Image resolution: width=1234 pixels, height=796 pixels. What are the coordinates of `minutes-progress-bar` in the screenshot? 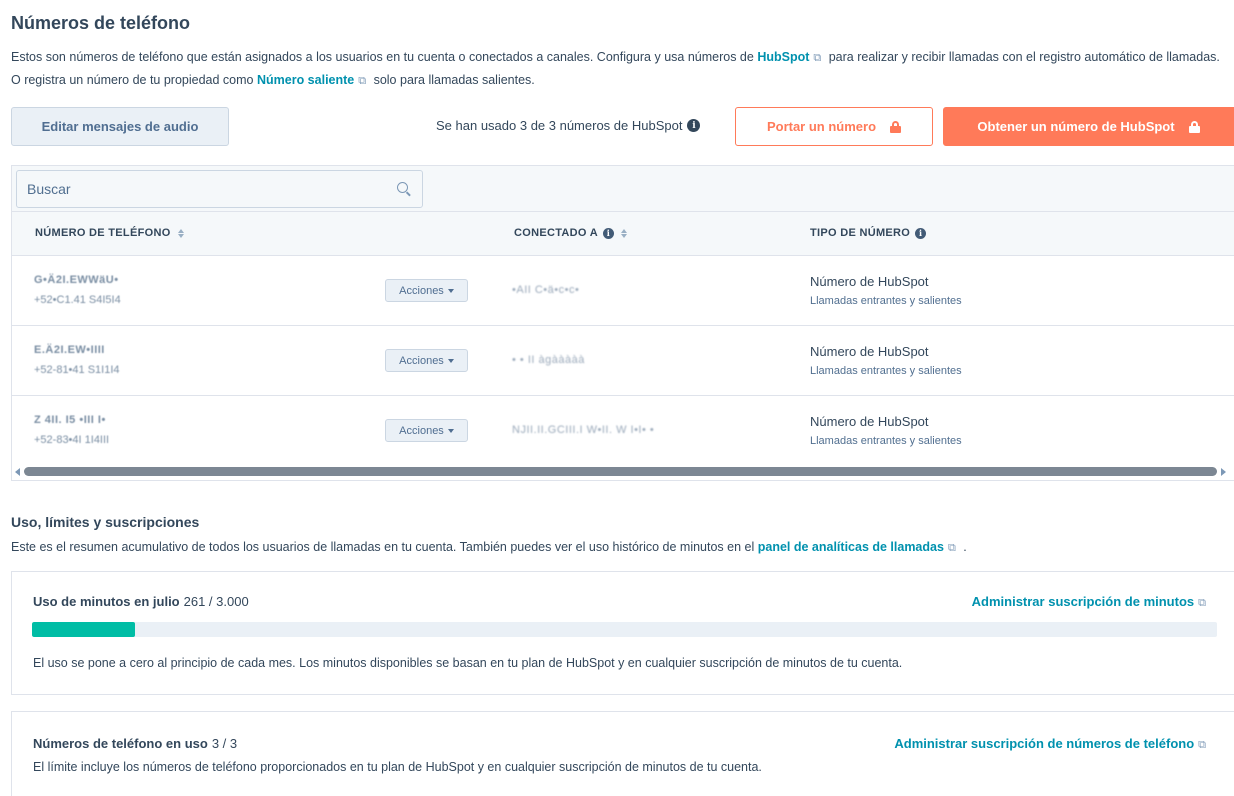 It's located at (624, 629).